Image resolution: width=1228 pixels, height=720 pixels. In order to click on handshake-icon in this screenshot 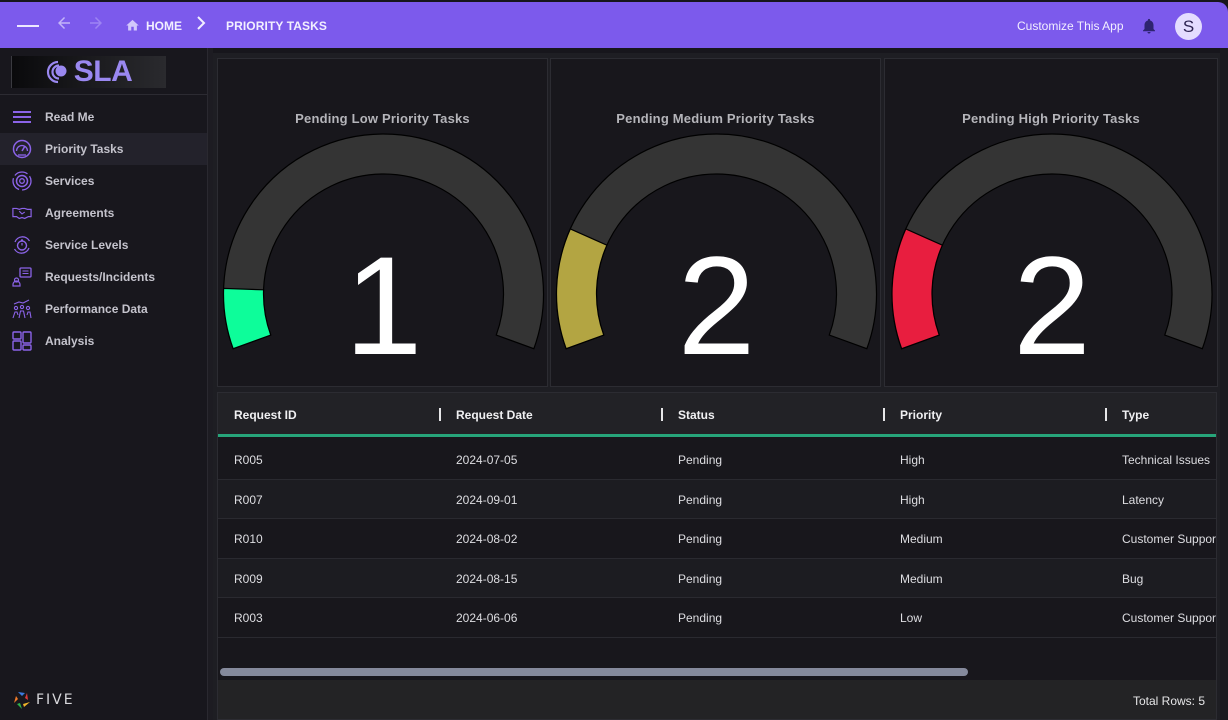, I will do `click(22, 213)`.